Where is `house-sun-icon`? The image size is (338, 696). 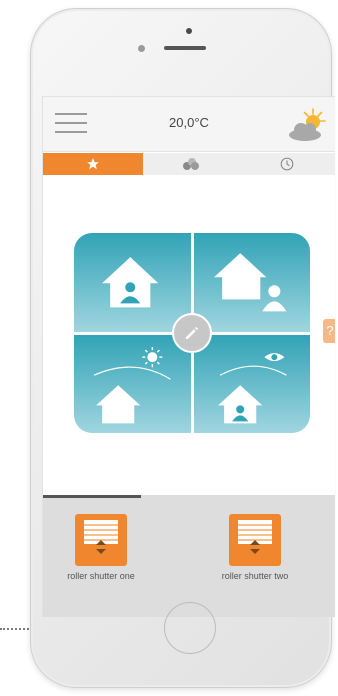 house-sun-icon is located at coordinates (132, 384).